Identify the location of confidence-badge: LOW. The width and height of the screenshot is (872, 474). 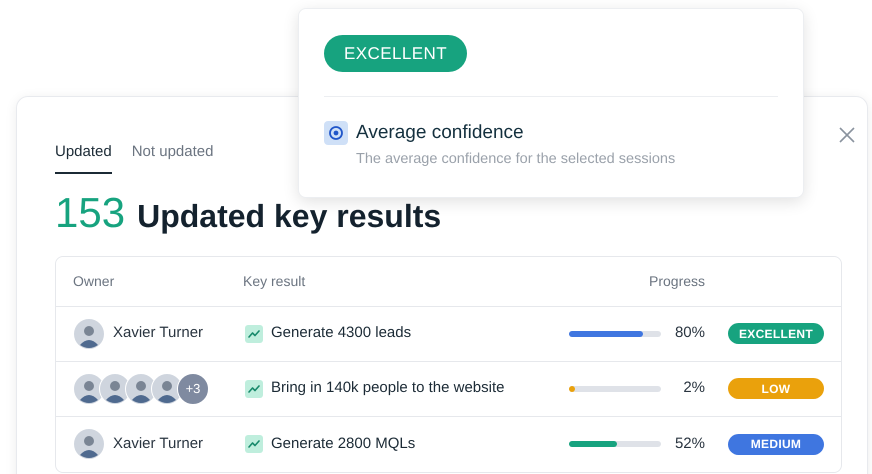
(776, 388).